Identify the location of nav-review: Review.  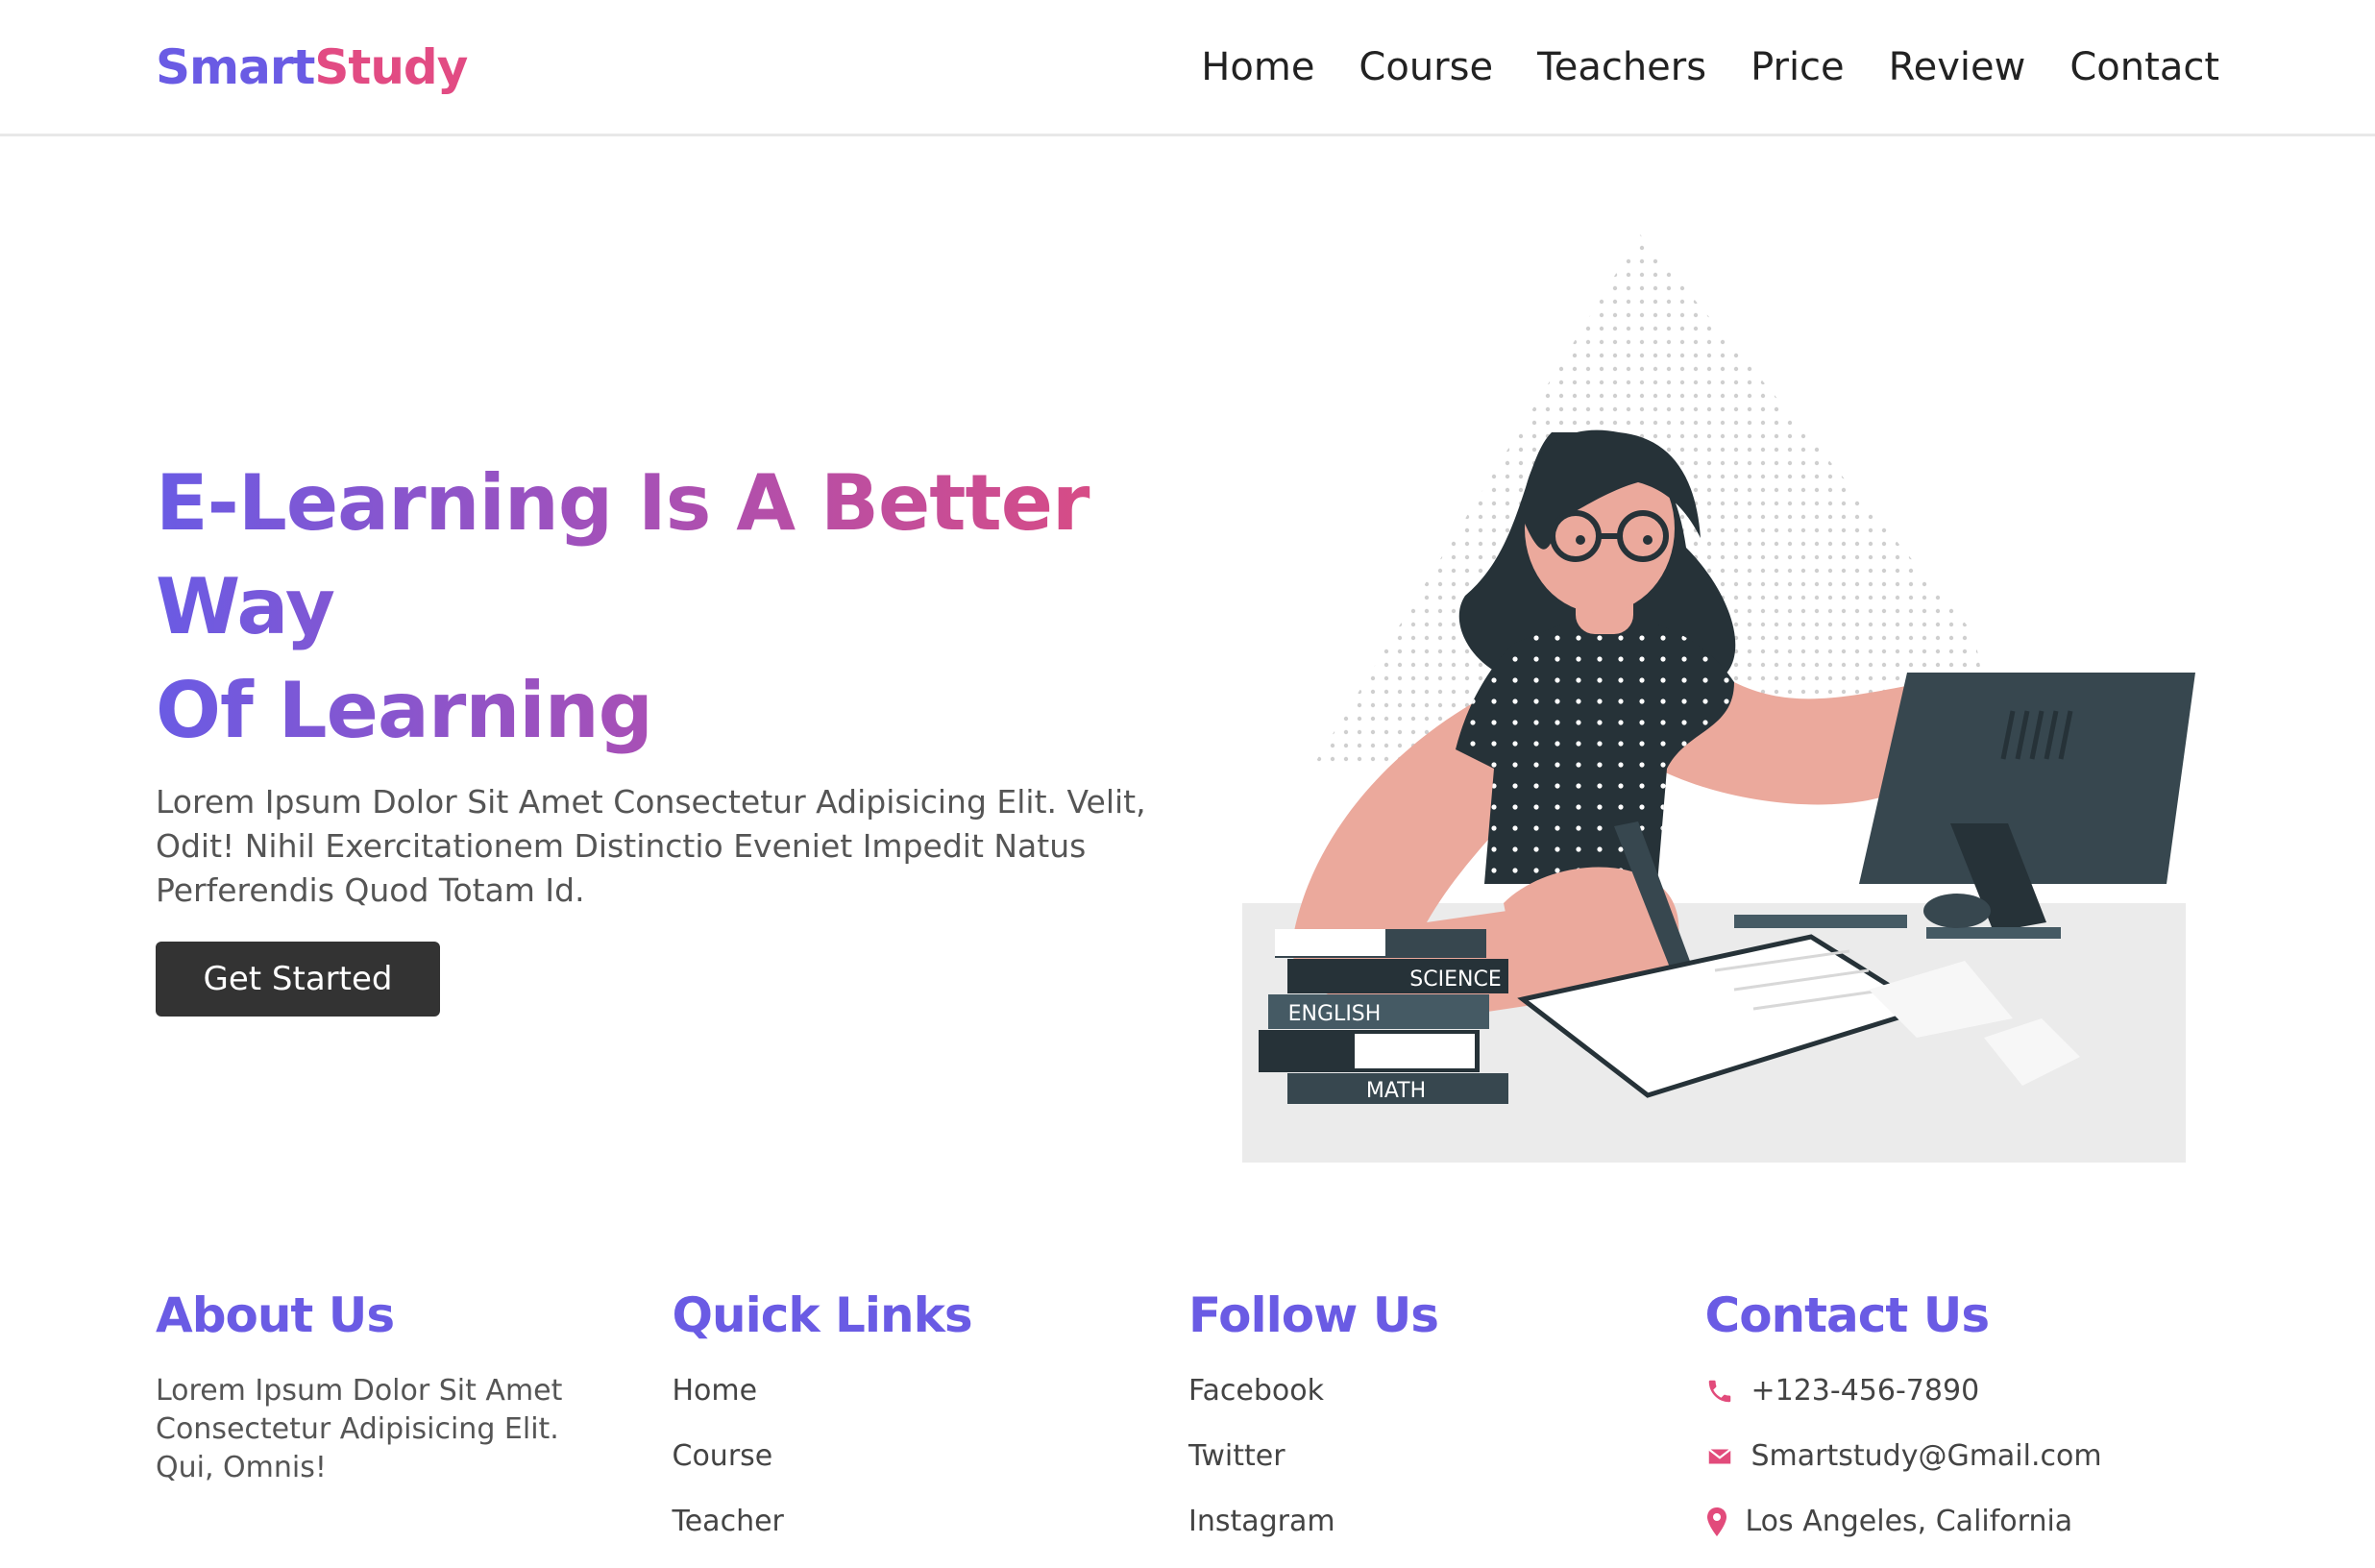
(1957, 67).